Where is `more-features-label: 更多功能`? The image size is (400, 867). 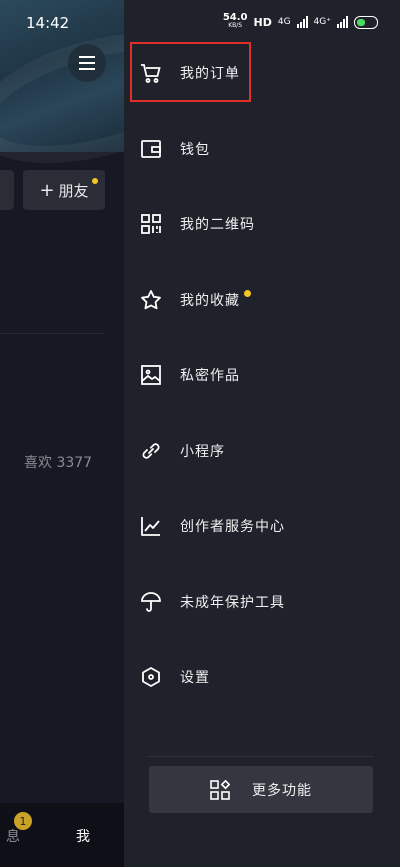 more-features-label: 更多功能 is located at coordinates (282, 790).